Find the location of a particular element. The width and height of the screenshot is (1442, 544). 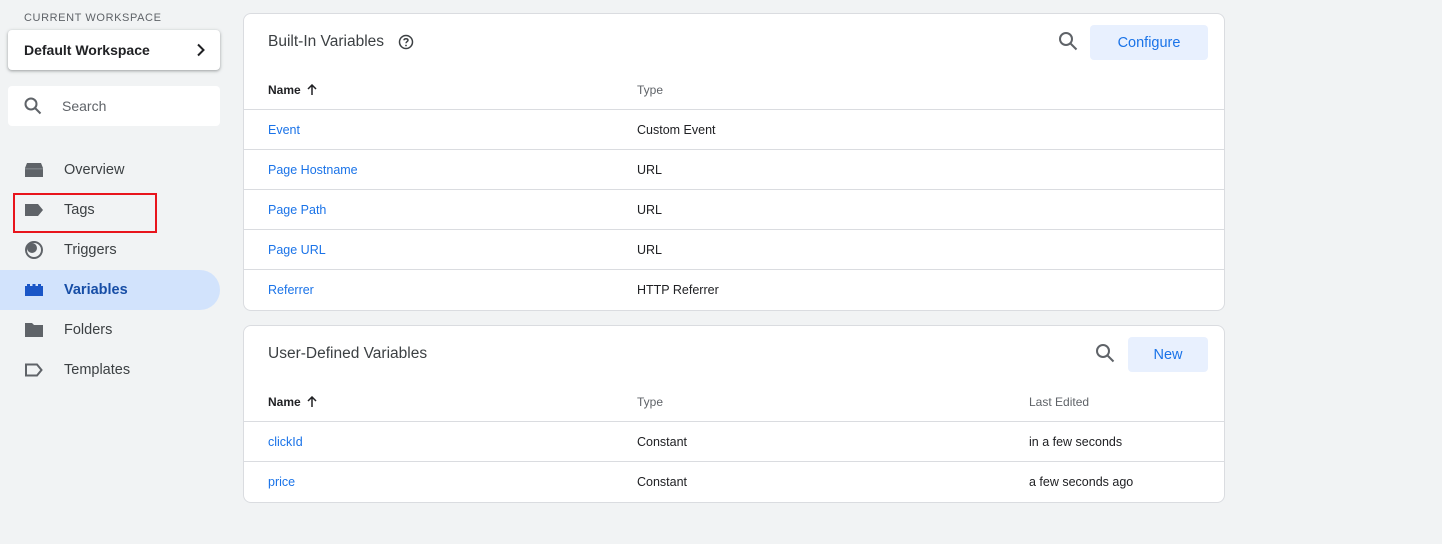

sidebar-item-overview: Overview is located at coordinates (110, 170).